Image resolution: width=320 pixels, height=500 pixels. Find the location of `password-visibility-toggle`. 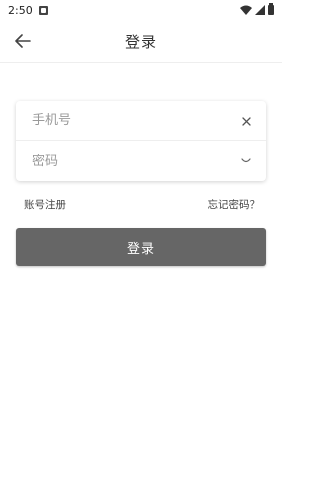

password-visibility-toggle is located at coordinates (246, 161).